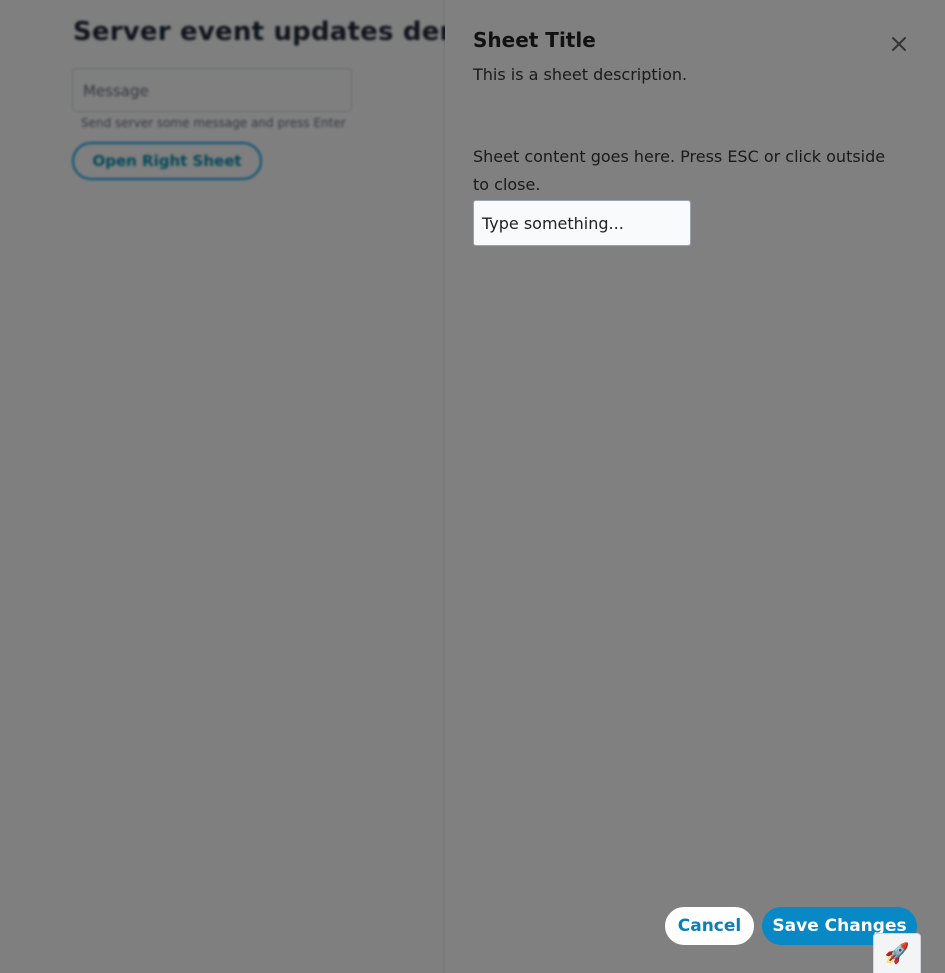  I want to click on sheet-description: This is a sheet description., so click(580, 74).